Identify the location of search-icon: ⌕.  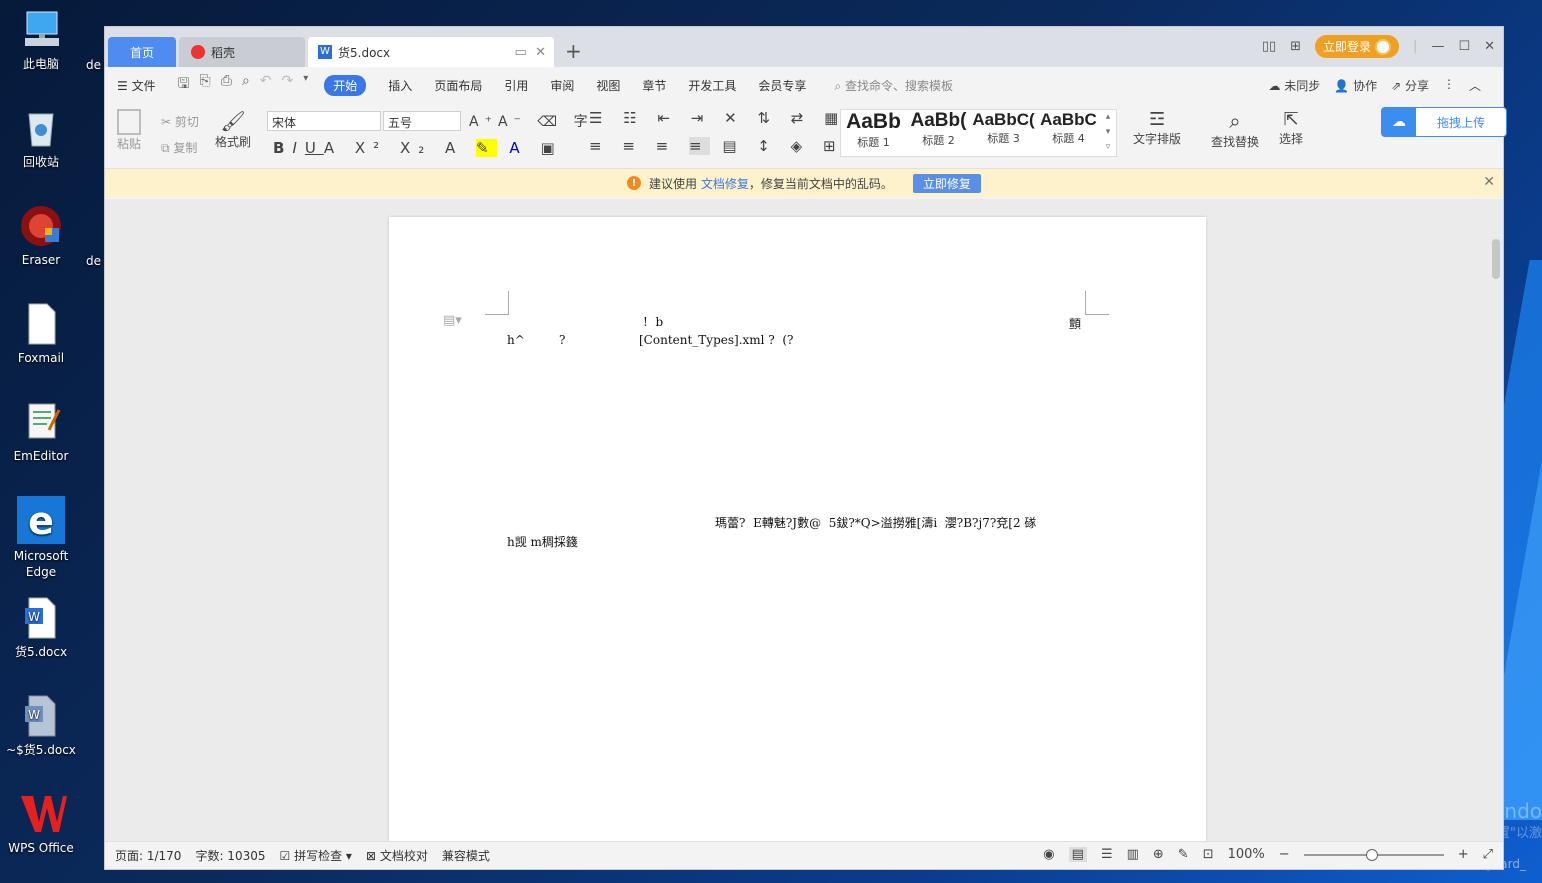
(838, 85).